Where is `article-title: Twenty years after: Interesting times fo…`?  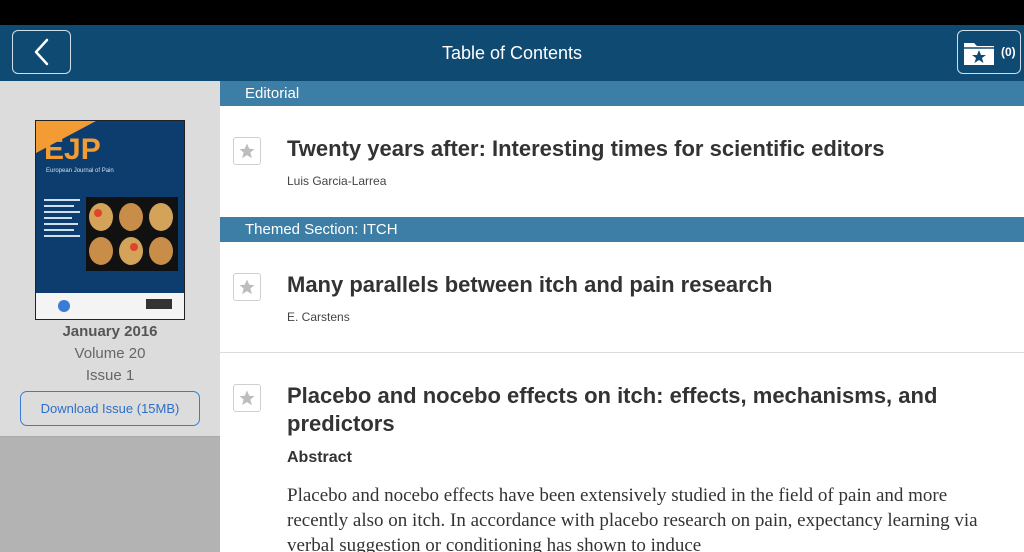 article-title: Twenty years after: Interesting times fo… is located at coordinates (647, 149).